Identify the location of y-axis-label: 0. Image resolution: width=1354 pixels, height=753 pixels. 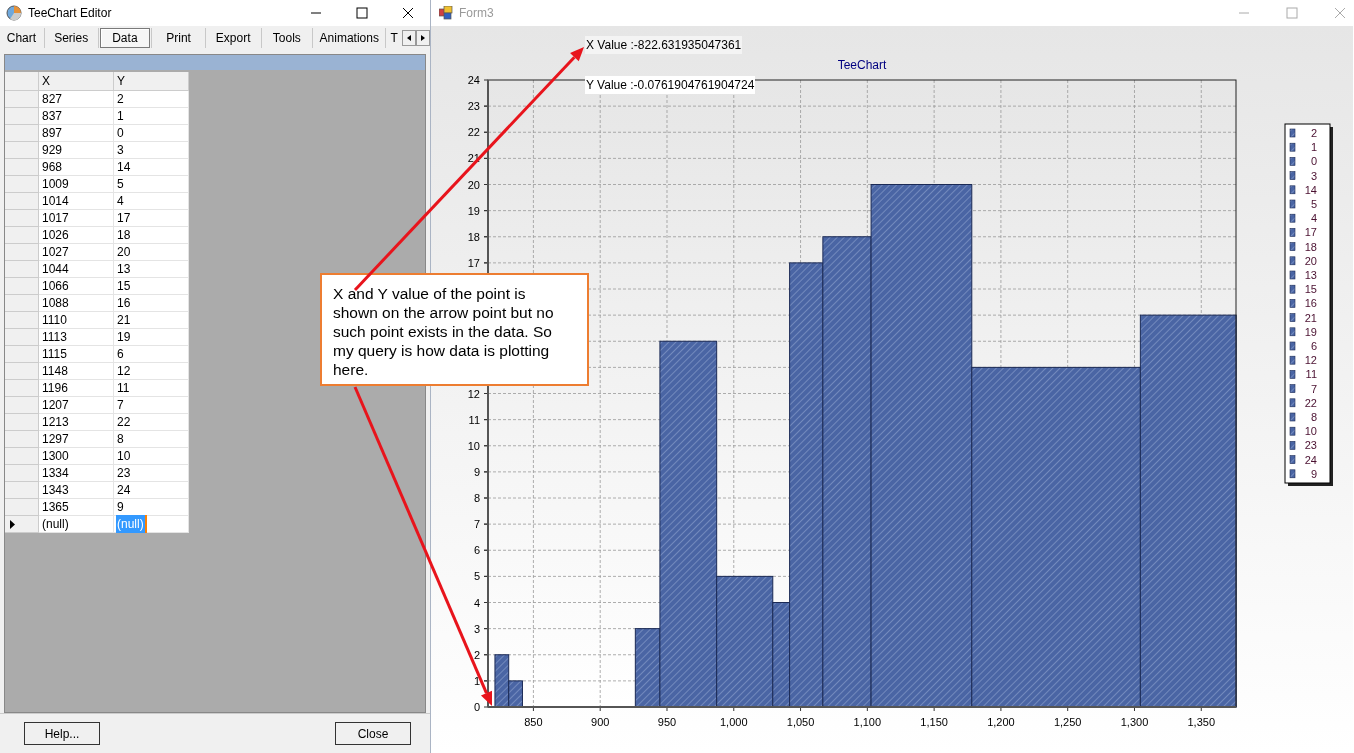
(476, 707).